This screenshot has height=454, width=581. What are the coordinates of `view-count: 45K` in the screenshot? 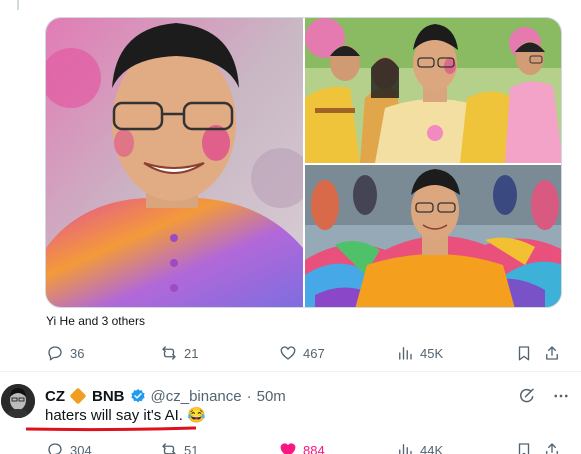 It's located at (432, 353).